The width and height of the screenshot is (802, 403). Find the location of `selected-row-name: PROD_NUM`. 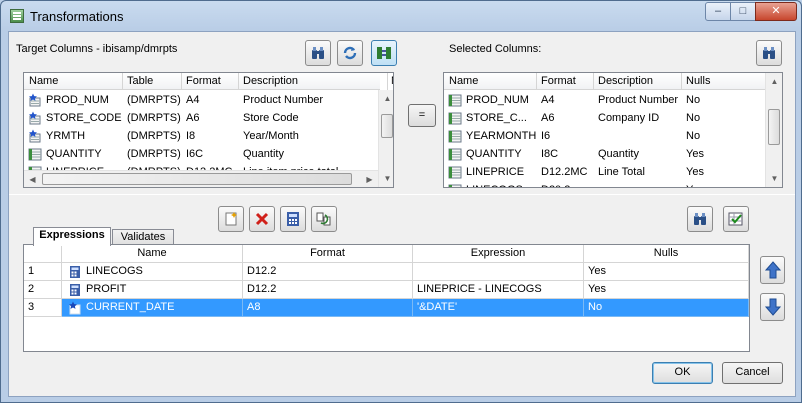

selected-row-name: PROD_NUM is located at coordinates (497, 100).